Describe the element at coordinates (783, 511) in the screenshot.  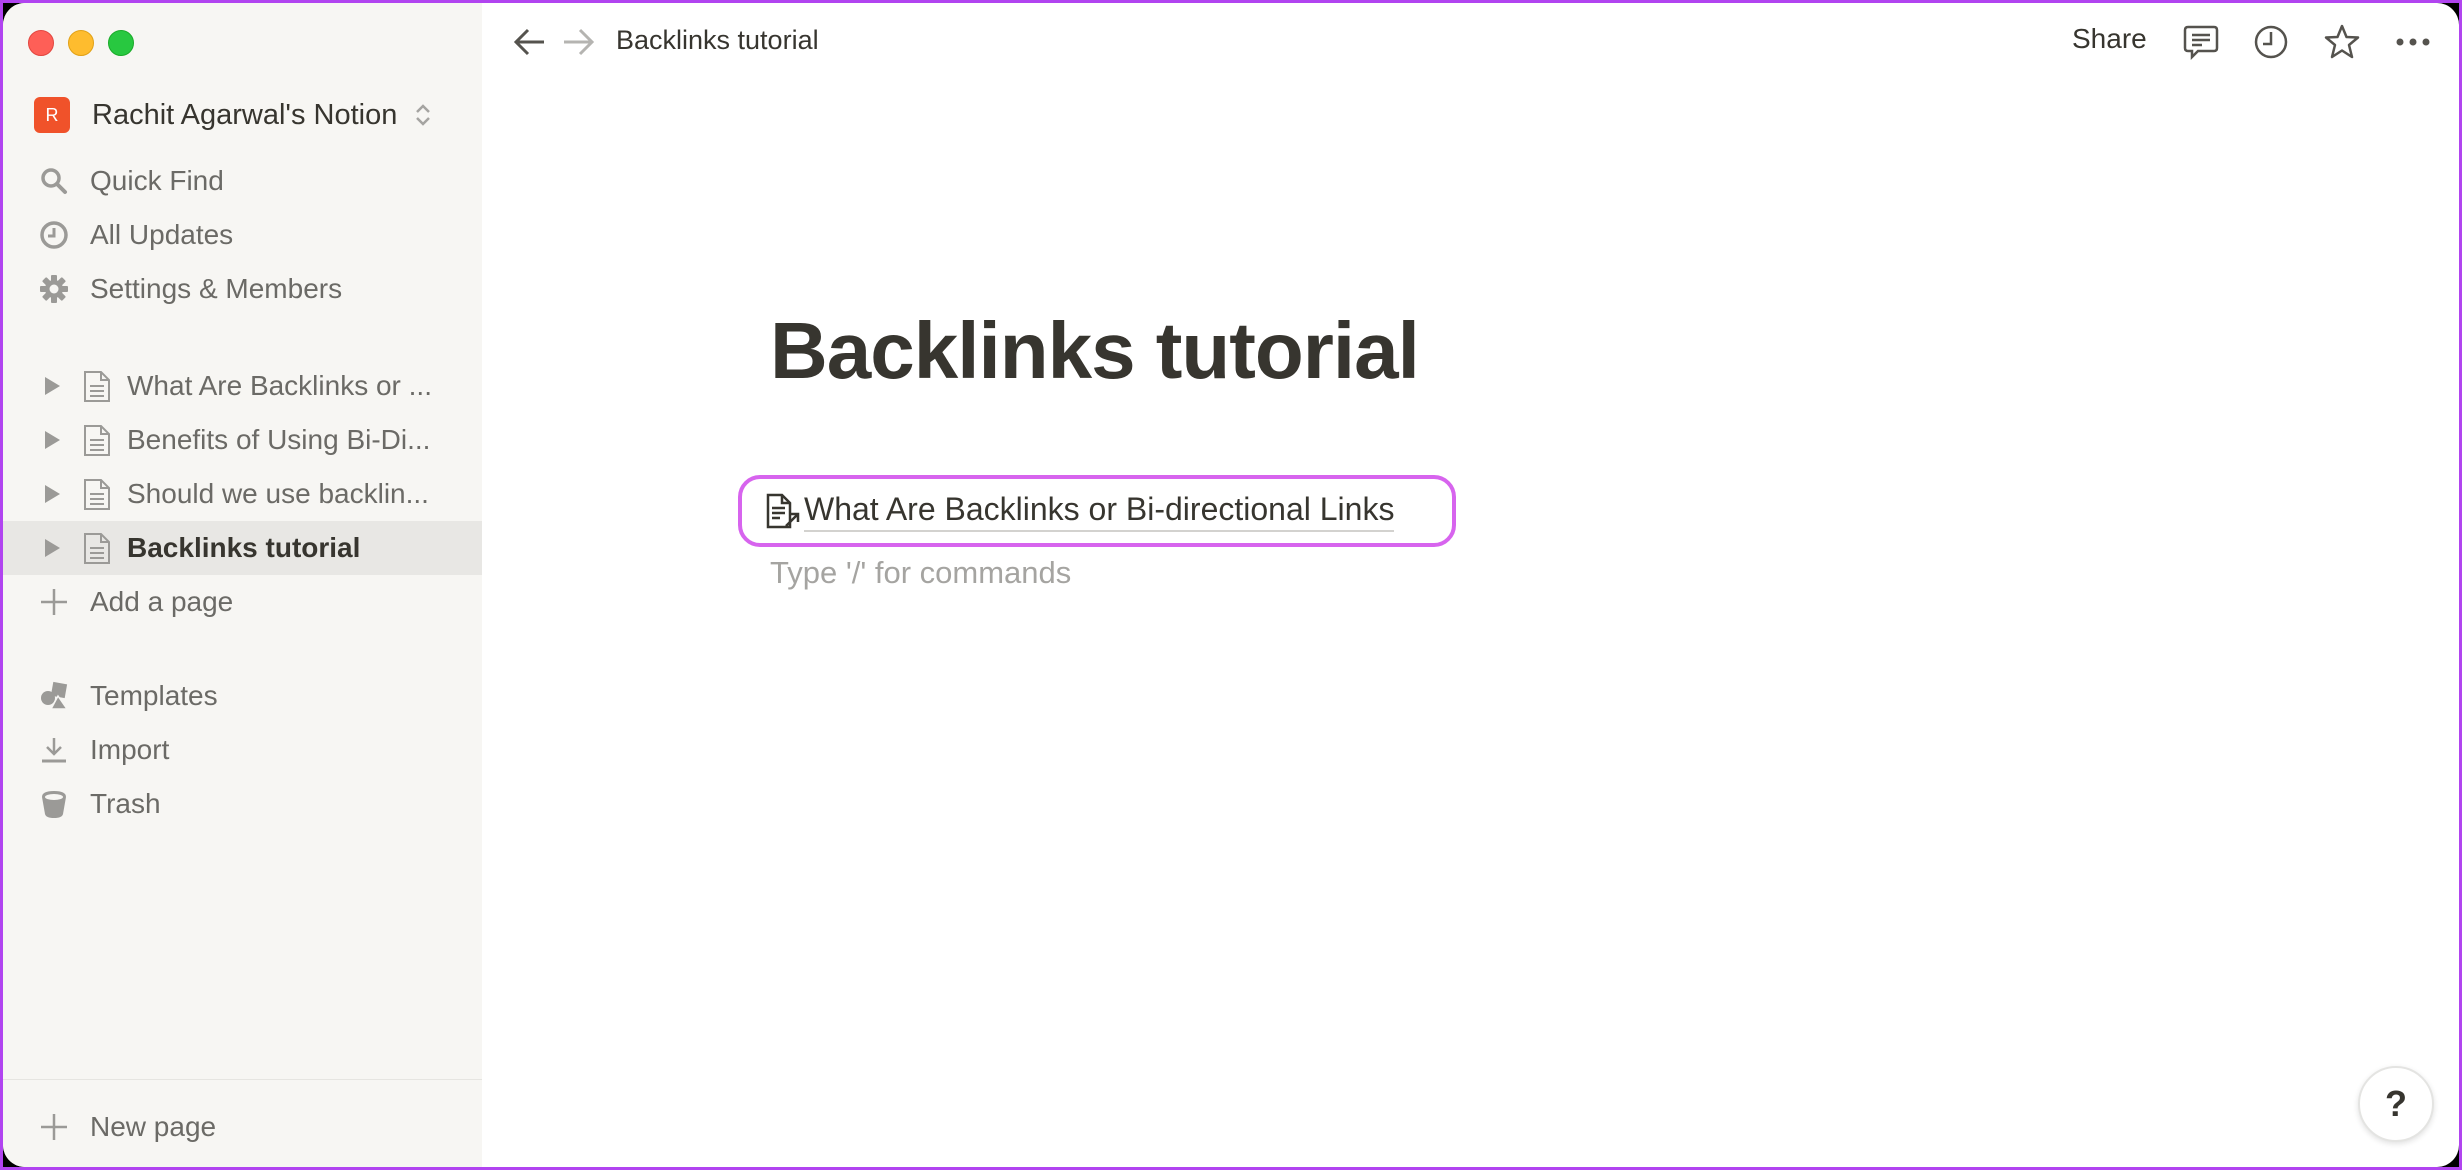
I see `page-link-icon` at that location.